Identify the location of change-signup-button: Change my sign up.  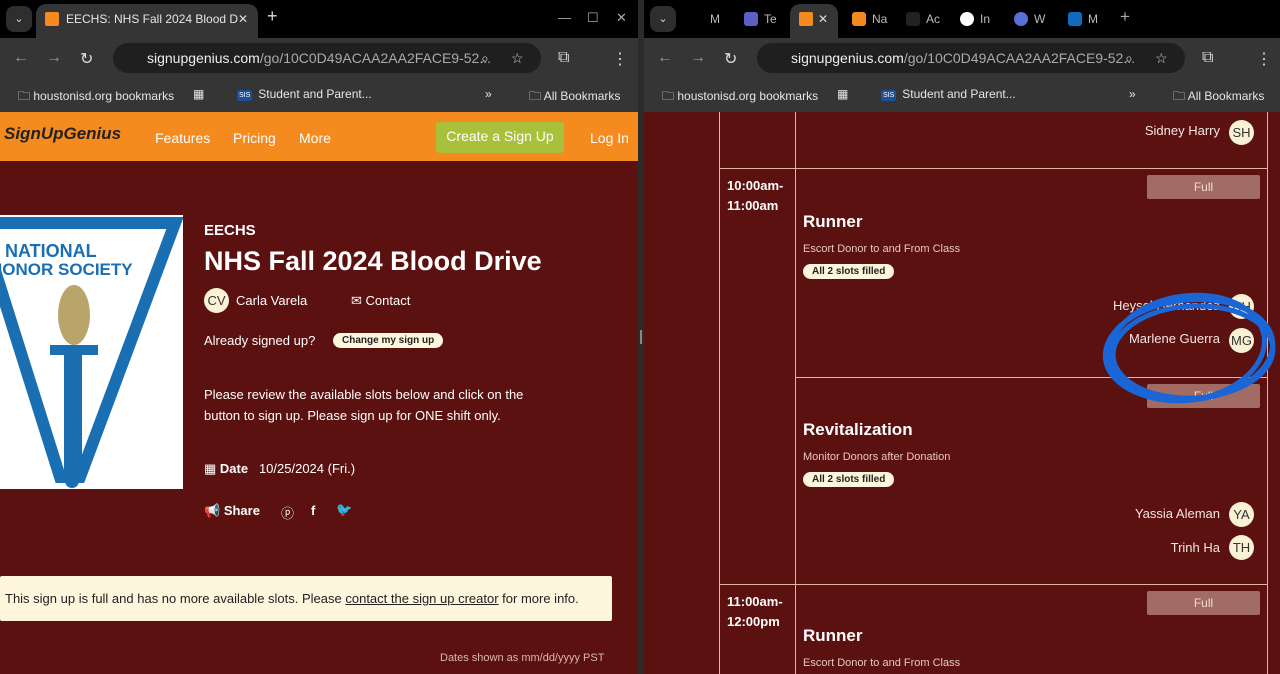
(388, 340).